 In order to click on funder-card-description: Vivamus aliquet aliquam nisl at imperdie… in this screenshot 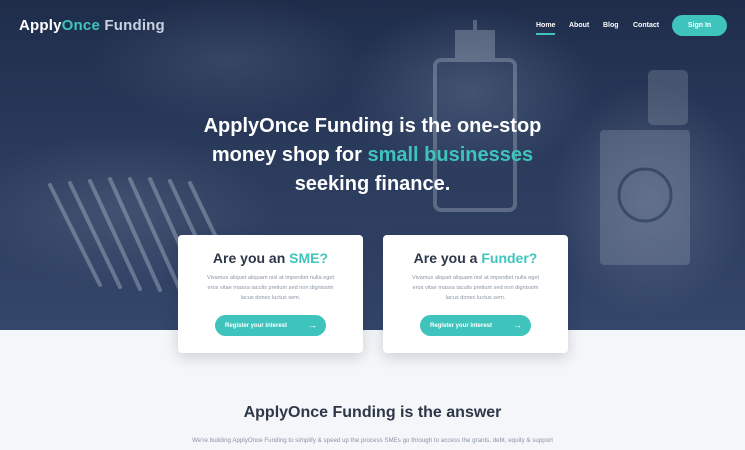, I will do `click(475, 288)`.